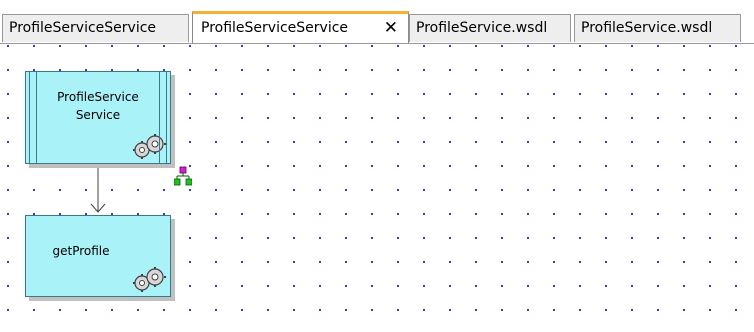  I want to click on tab-profileservice-wsdl-2: ProfileService.wsdl, so click(657, 28).